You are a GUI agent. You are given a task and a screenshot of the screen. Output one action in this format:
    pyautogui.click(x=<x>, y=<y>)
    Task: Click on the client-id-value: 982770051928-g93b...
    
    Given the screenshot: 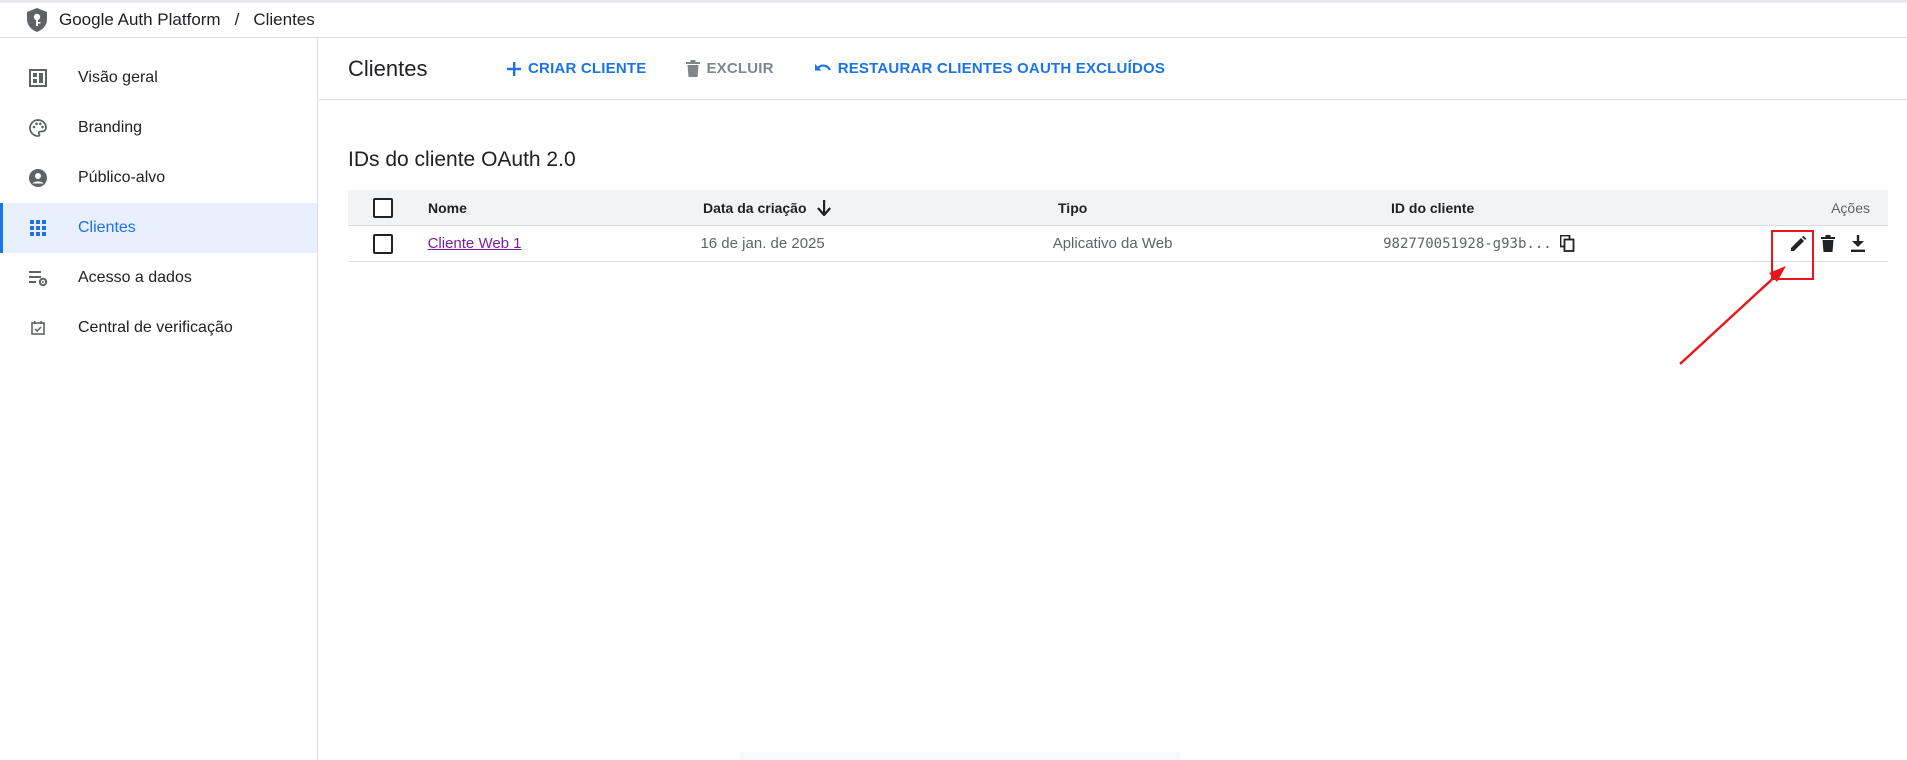 What is the action you would take?
    pyautogui.click(x=1467, y=243)
    